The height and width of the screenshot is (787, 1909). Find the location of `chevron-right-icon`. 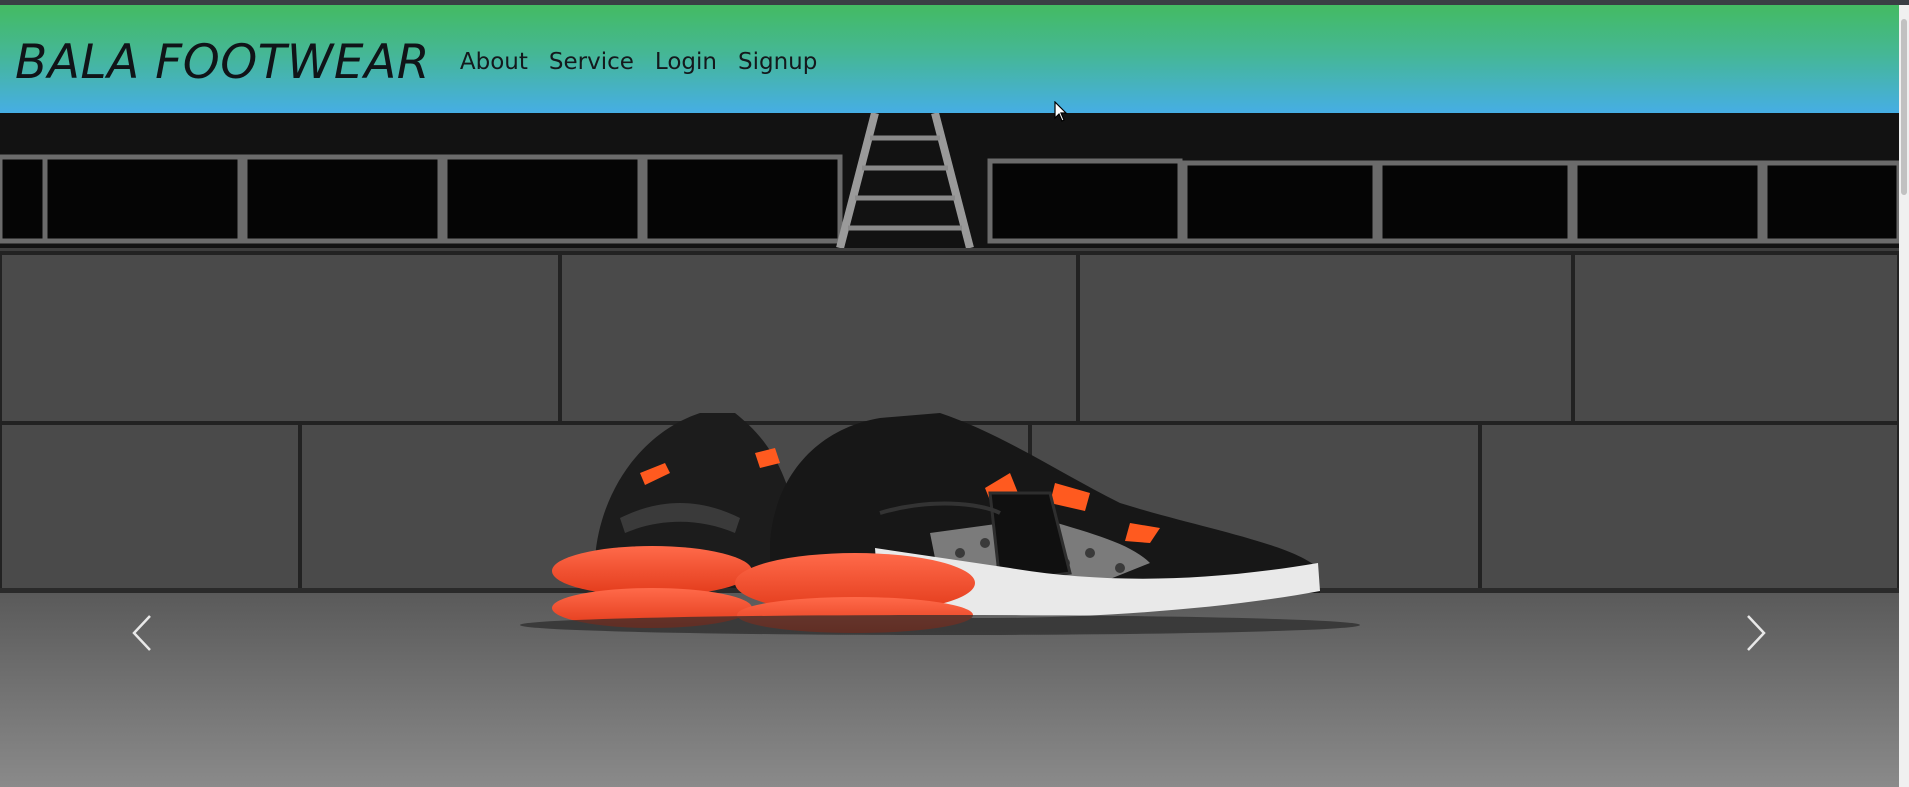

chevron-right-icon is located at coordinates (1756, 633).